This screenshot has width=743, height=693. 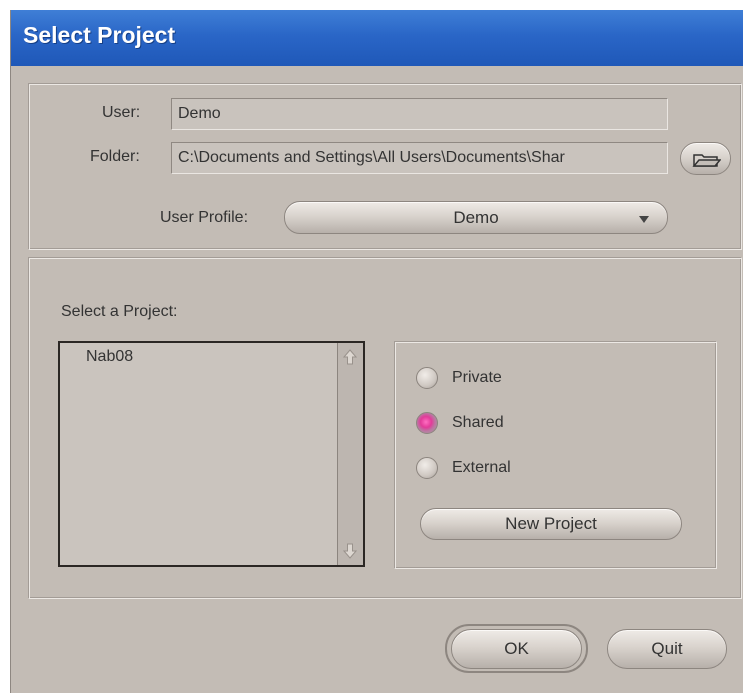 I want to click on scrollbar, so click(x=350, y=454).